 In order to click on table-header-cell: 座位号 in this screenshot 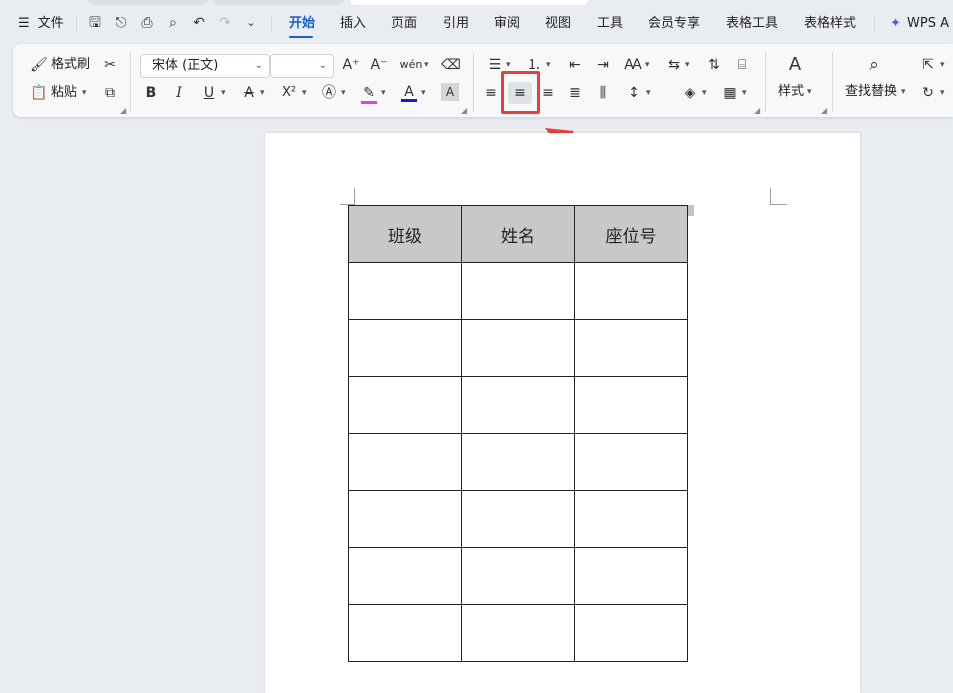, I will do `click(631, 234)`.